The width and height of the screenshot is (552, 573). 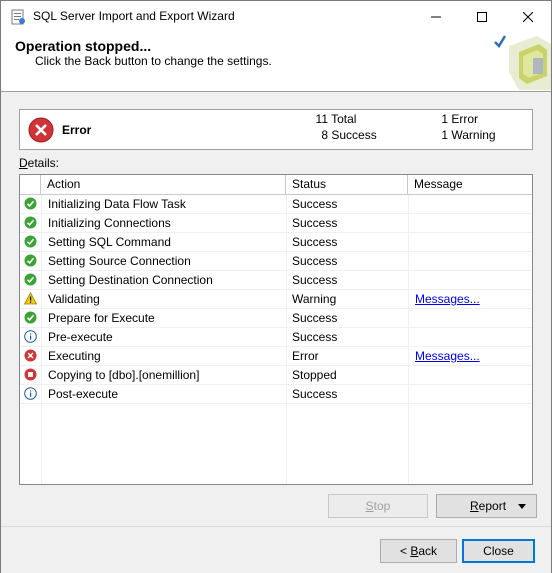 What do you see at coordinates (276, 318) in the screenshot?
I see `table-row: Prepare for Execute Success` at bounding box center [276, 318].